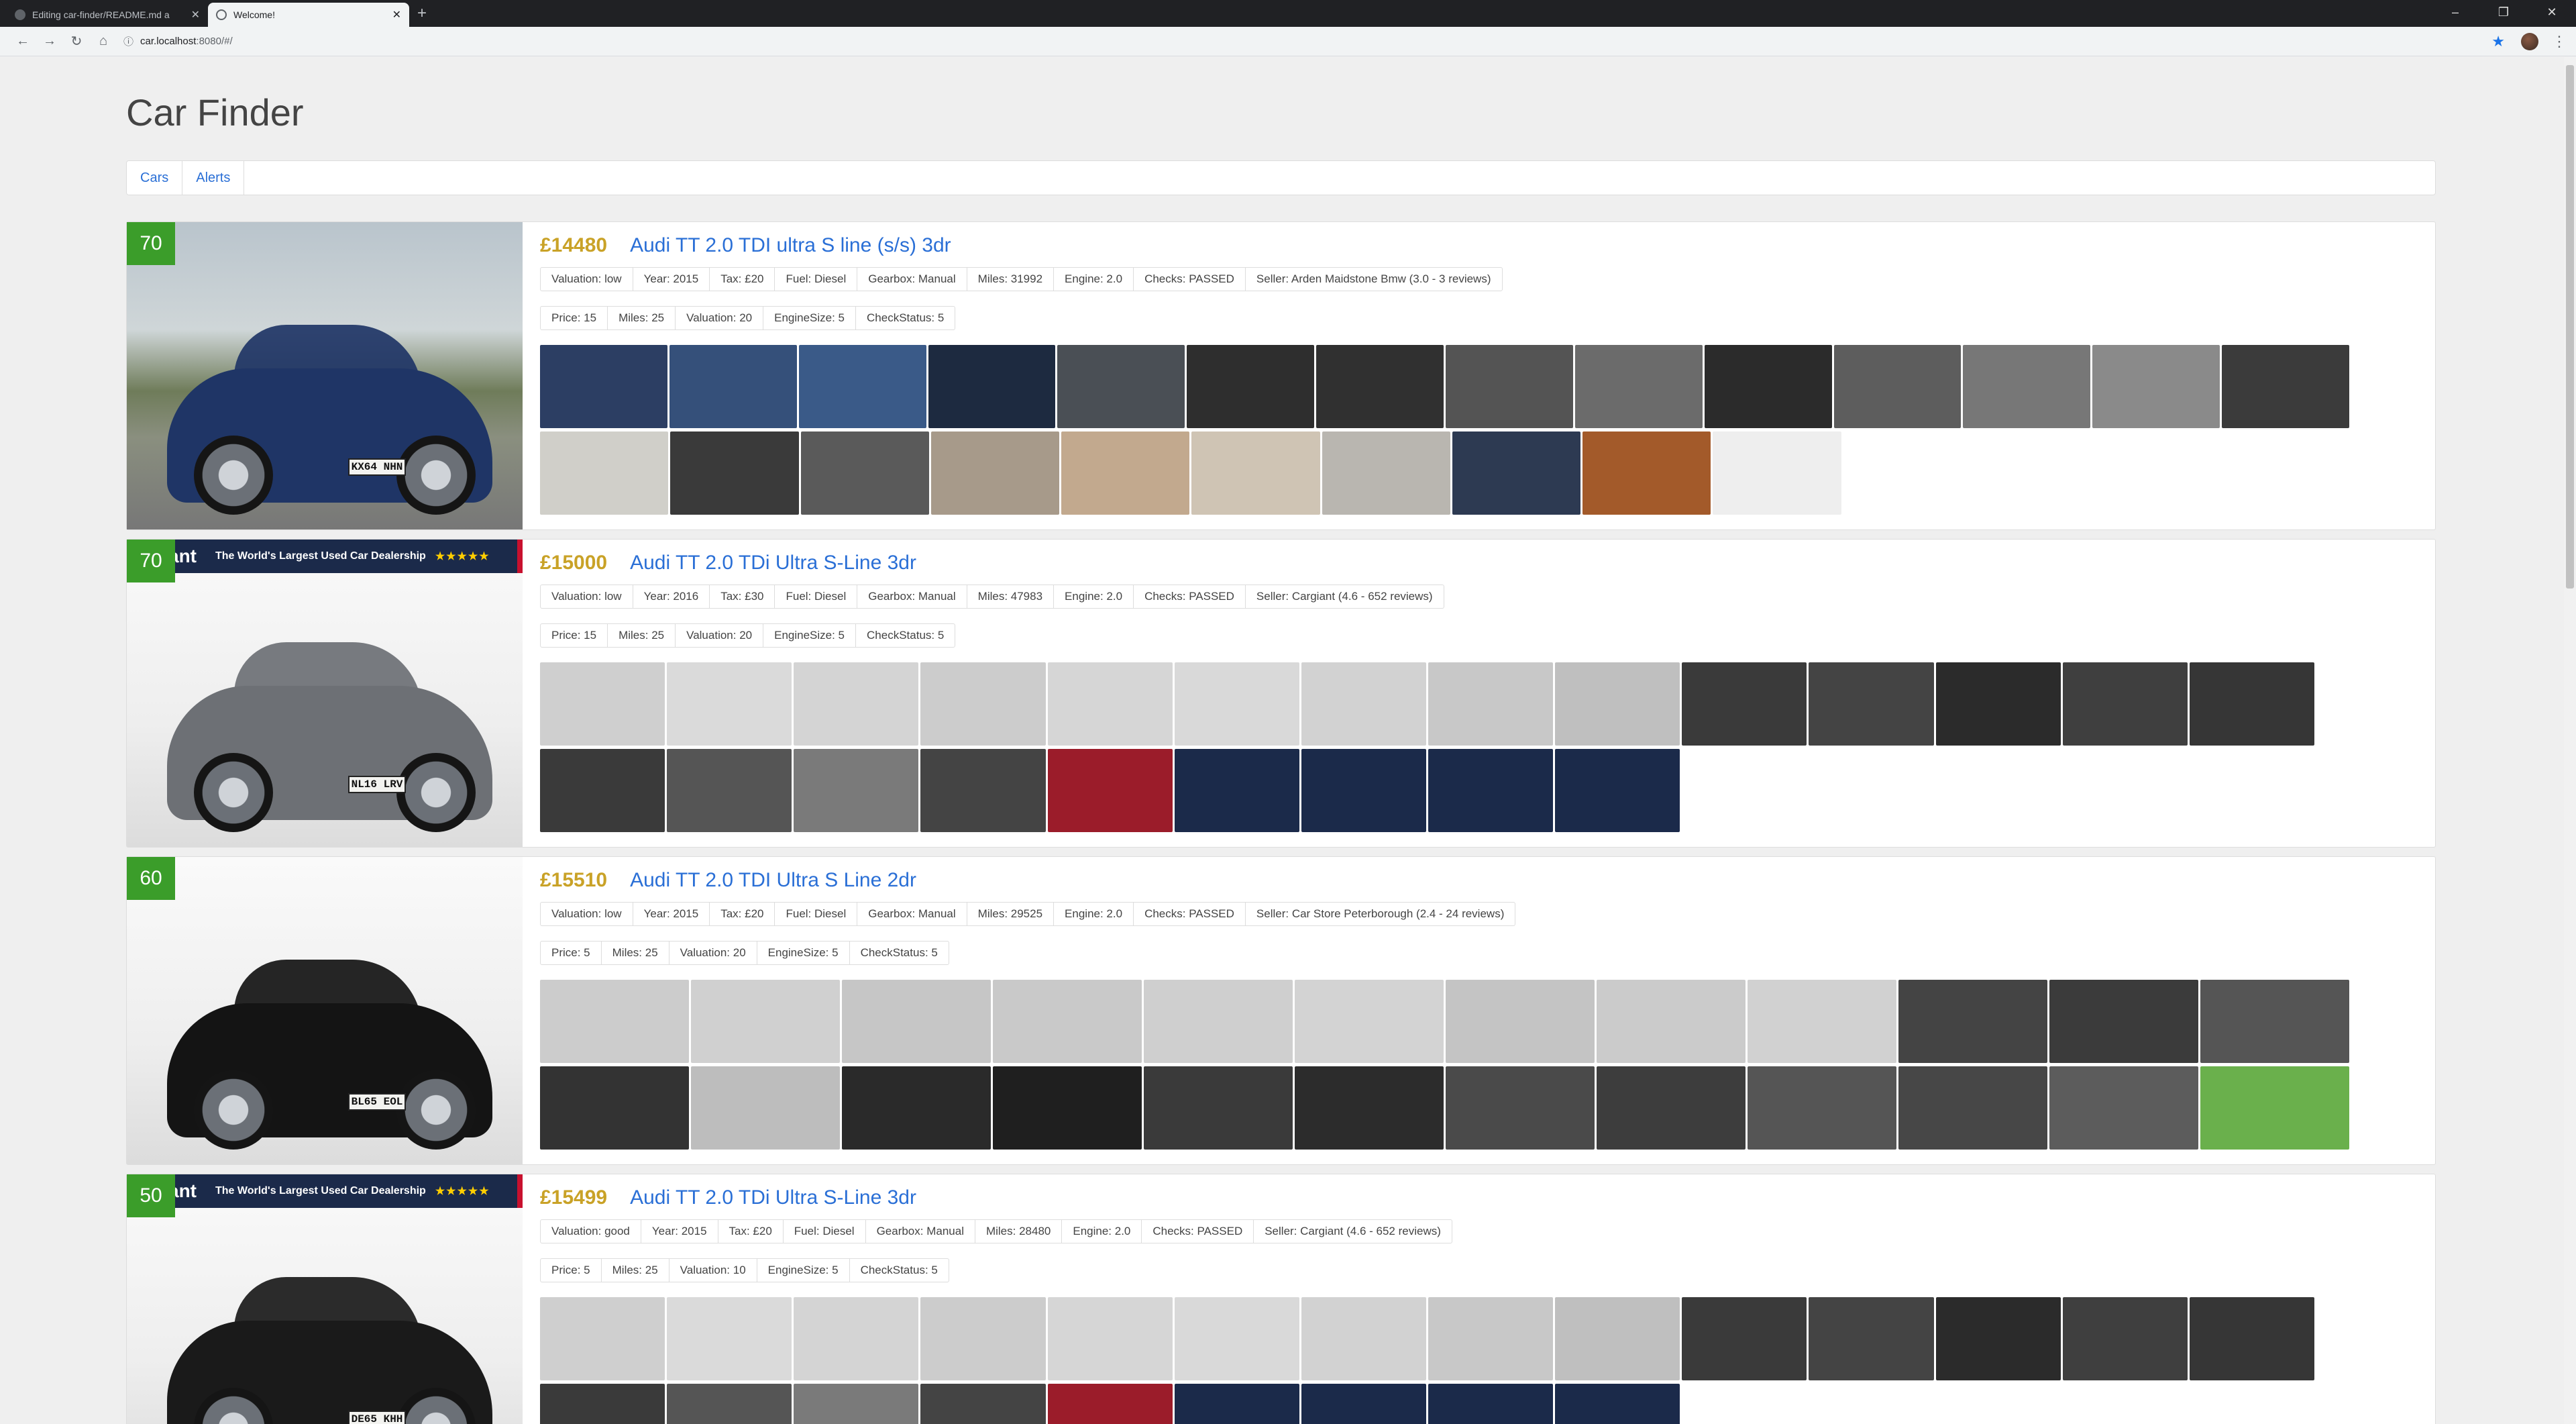 Image resolution: width=2576 pixels, height=1424 pixels. I want to click on nav-cars-link: Cars, so click(155, 178).